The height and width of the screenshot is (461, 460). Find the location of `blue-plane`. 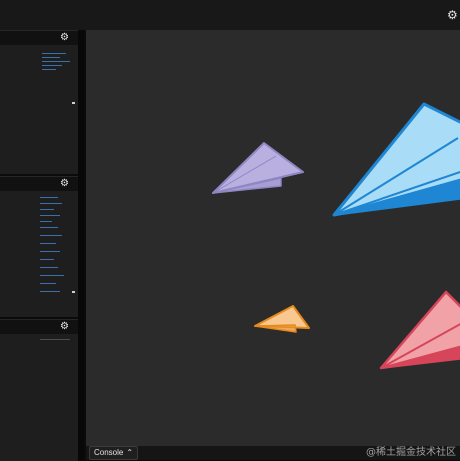

blue-plane is located at coordinates (396, 159).